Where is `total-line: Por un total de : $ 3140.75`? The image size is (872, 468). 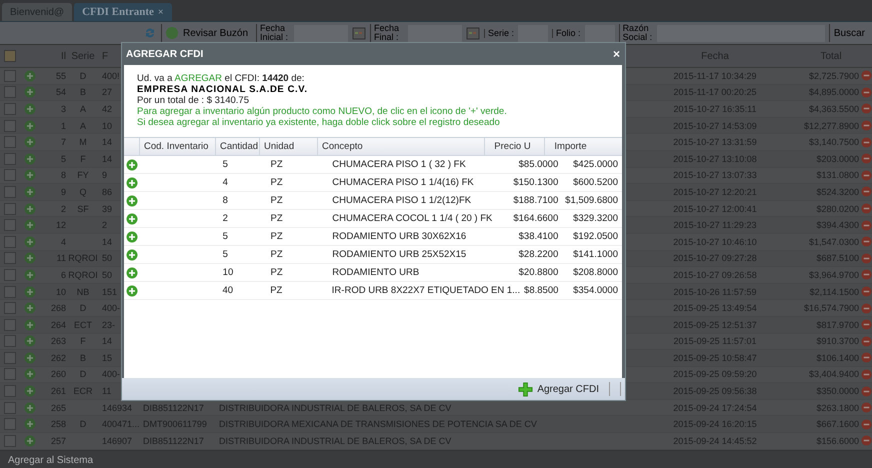
total-line: Por un total de : $ 3140.75 is located at coordinates (193, 100).